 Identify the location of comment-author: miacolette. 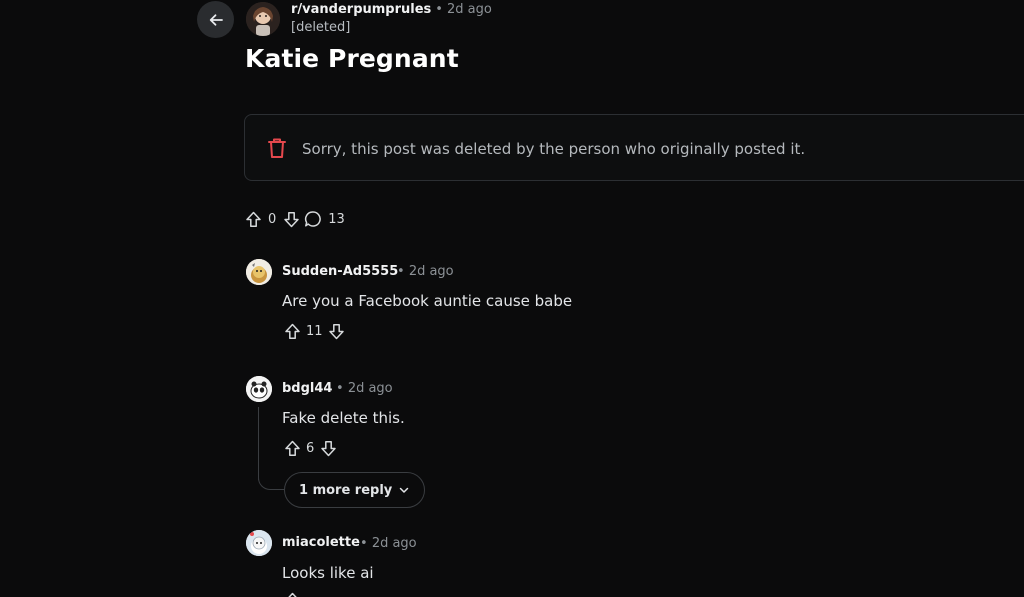
(321, 542).